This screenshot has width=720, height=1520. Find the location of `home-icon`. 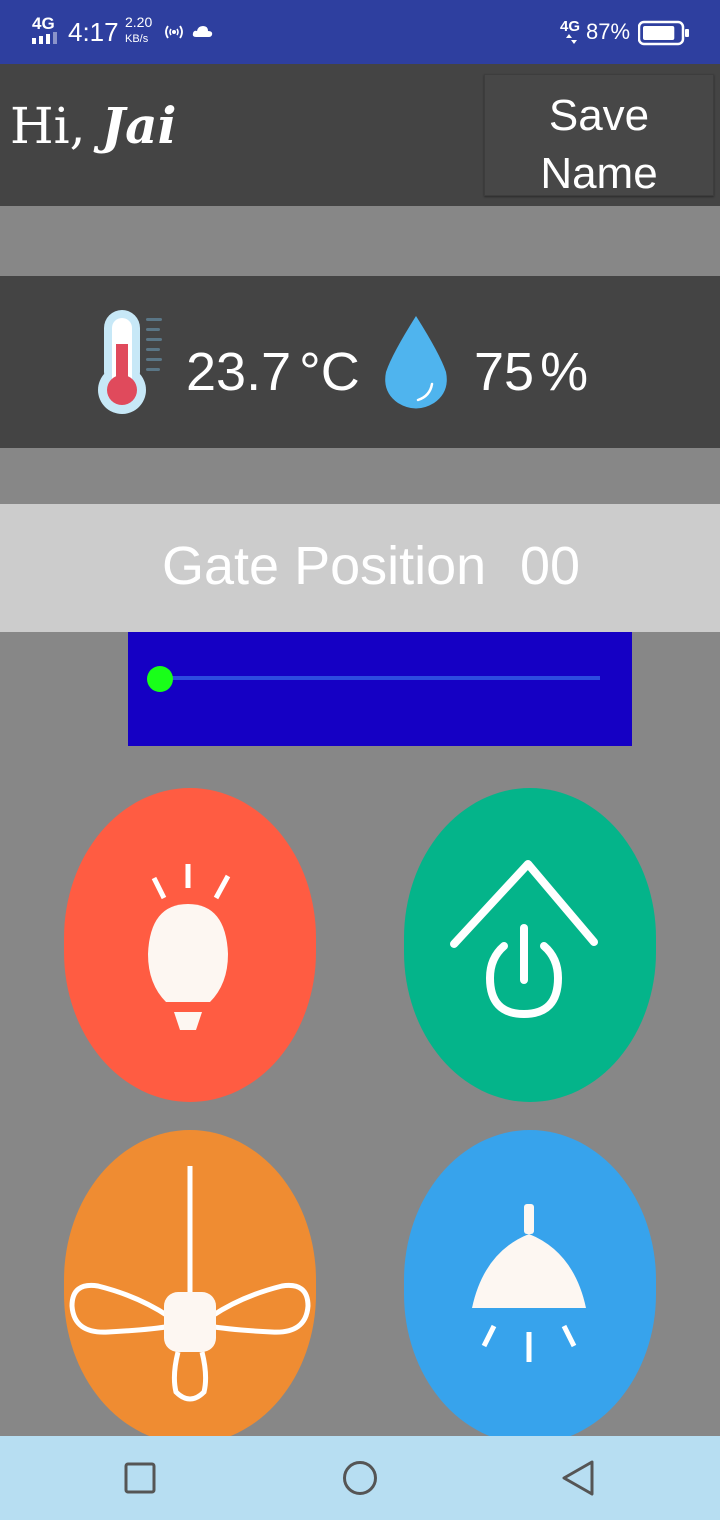

home-icon is located at coordinates (360, 1478).